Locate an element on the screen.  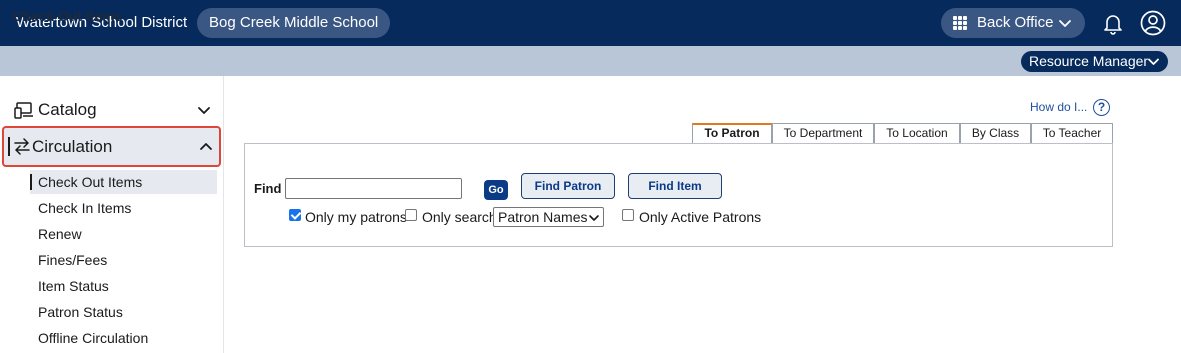
sidebar-item-circulation: Circulation is located at coordinates (111, 146).